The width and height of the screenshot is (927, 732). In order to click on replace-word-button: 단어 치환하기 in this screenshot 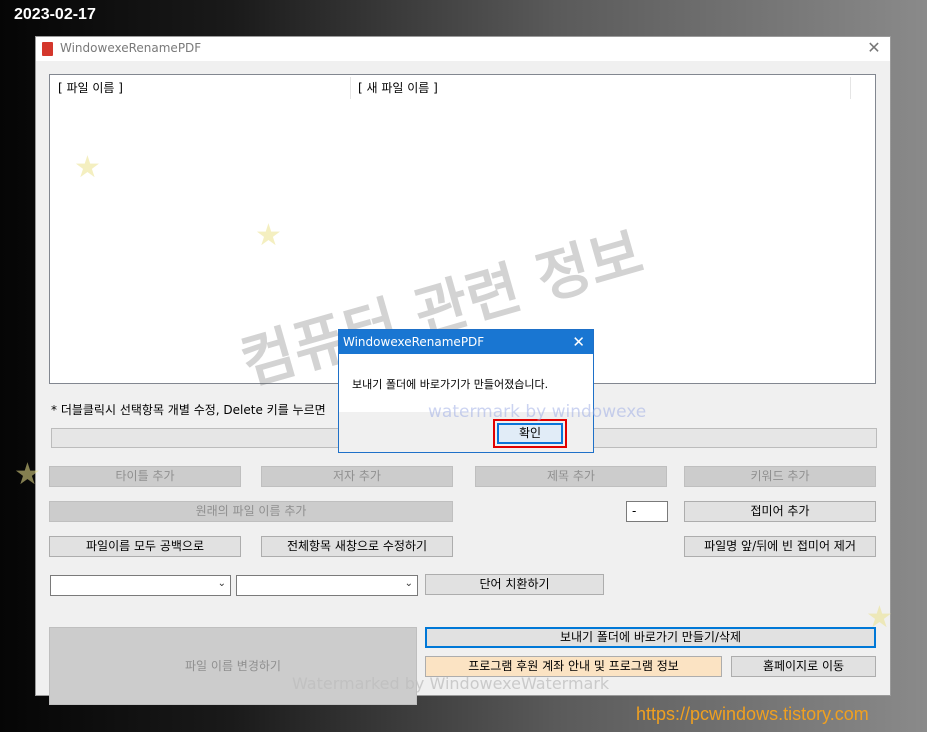, I will do `click(514, 584)`.